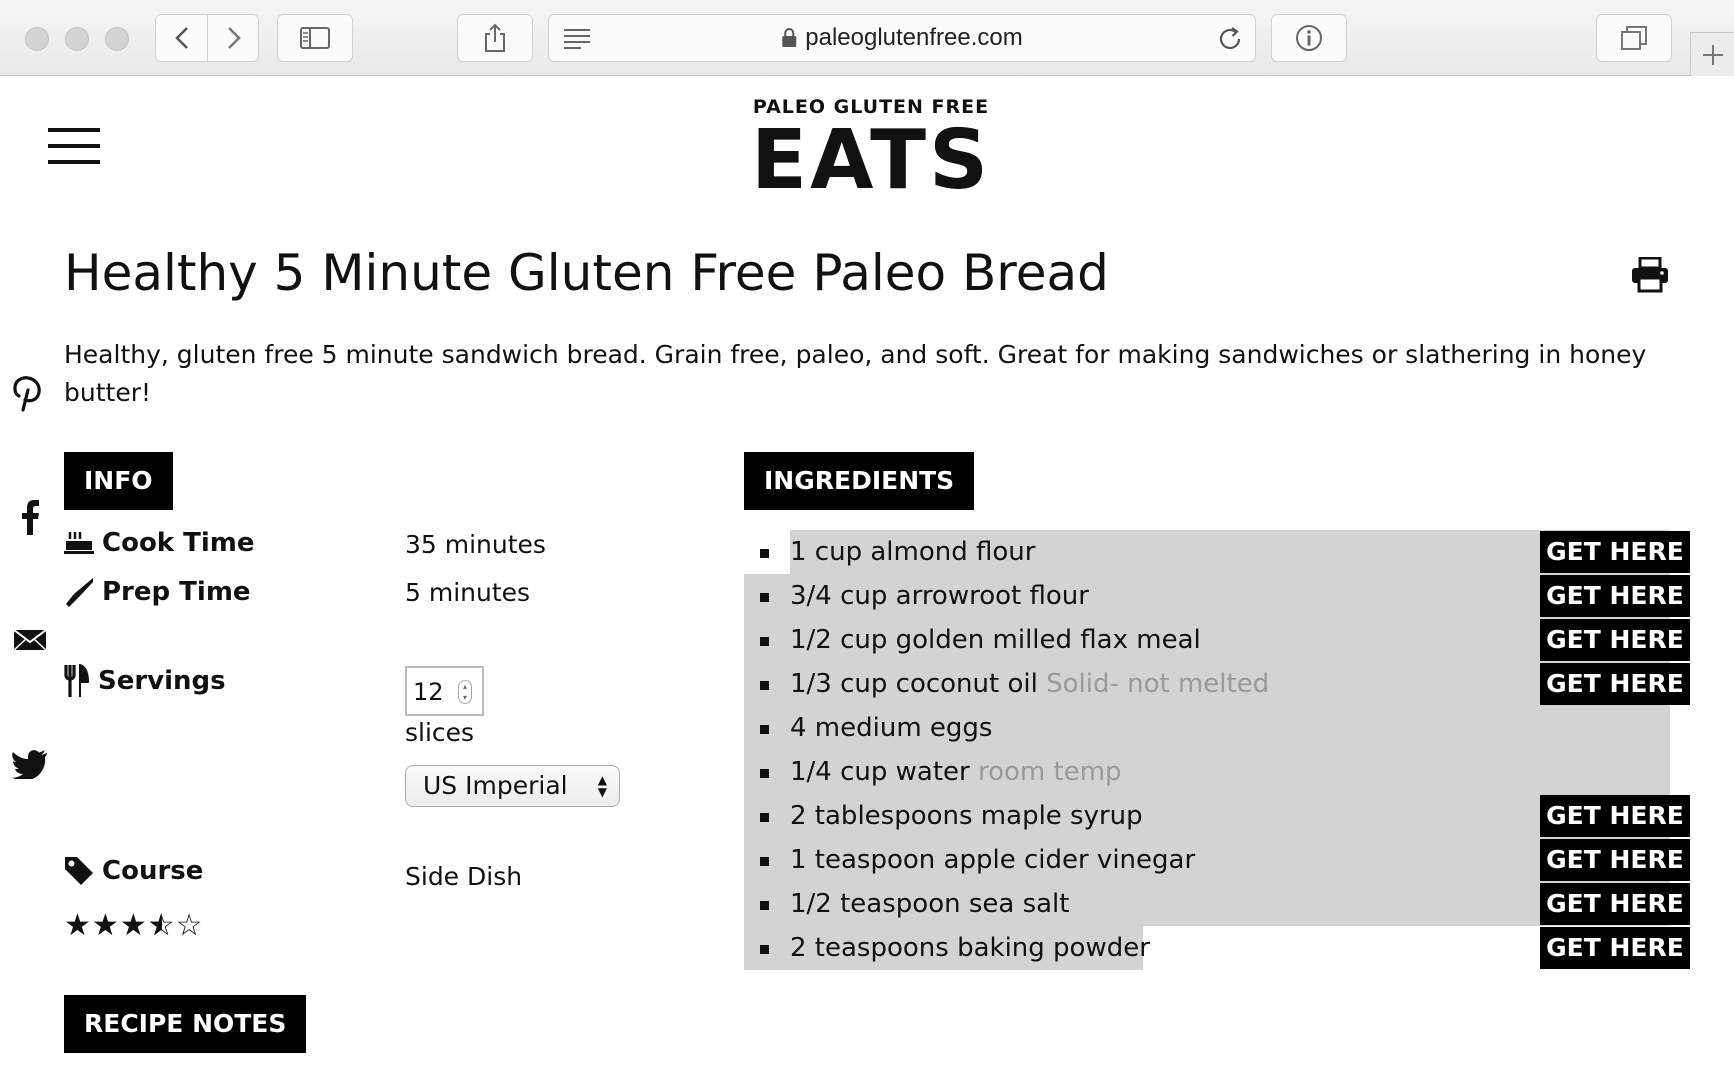 Image resolution: width=1734 pixels, height=1080 pixels. Describe the element at coordinates (465, 692) in the screenshot. I see `servings-stepper: ▴ ▾` at that location.